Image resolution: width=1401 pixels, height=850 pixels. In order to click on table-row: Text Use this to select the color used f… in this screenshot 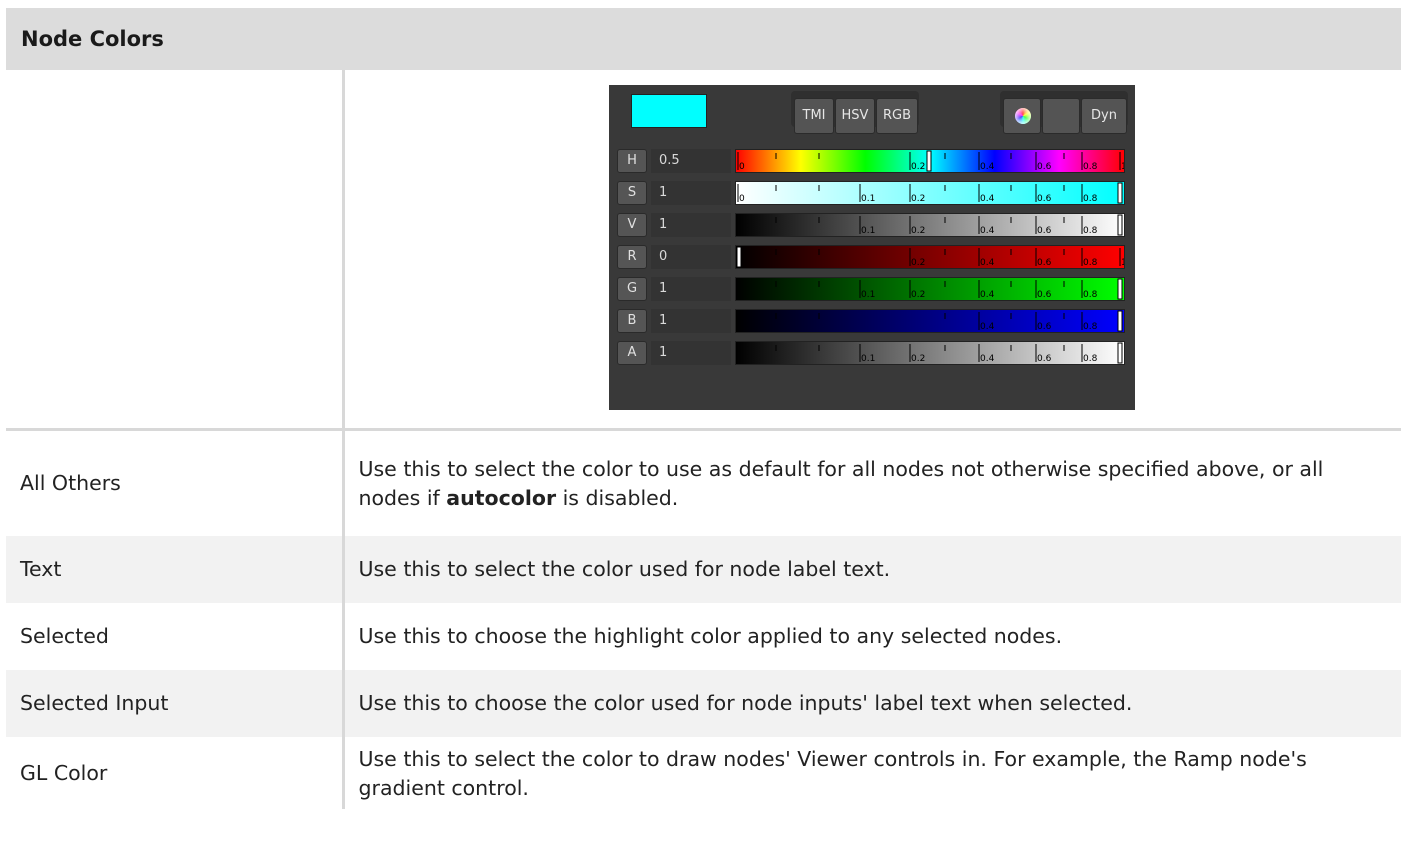, I will do `click(703, 569)`.